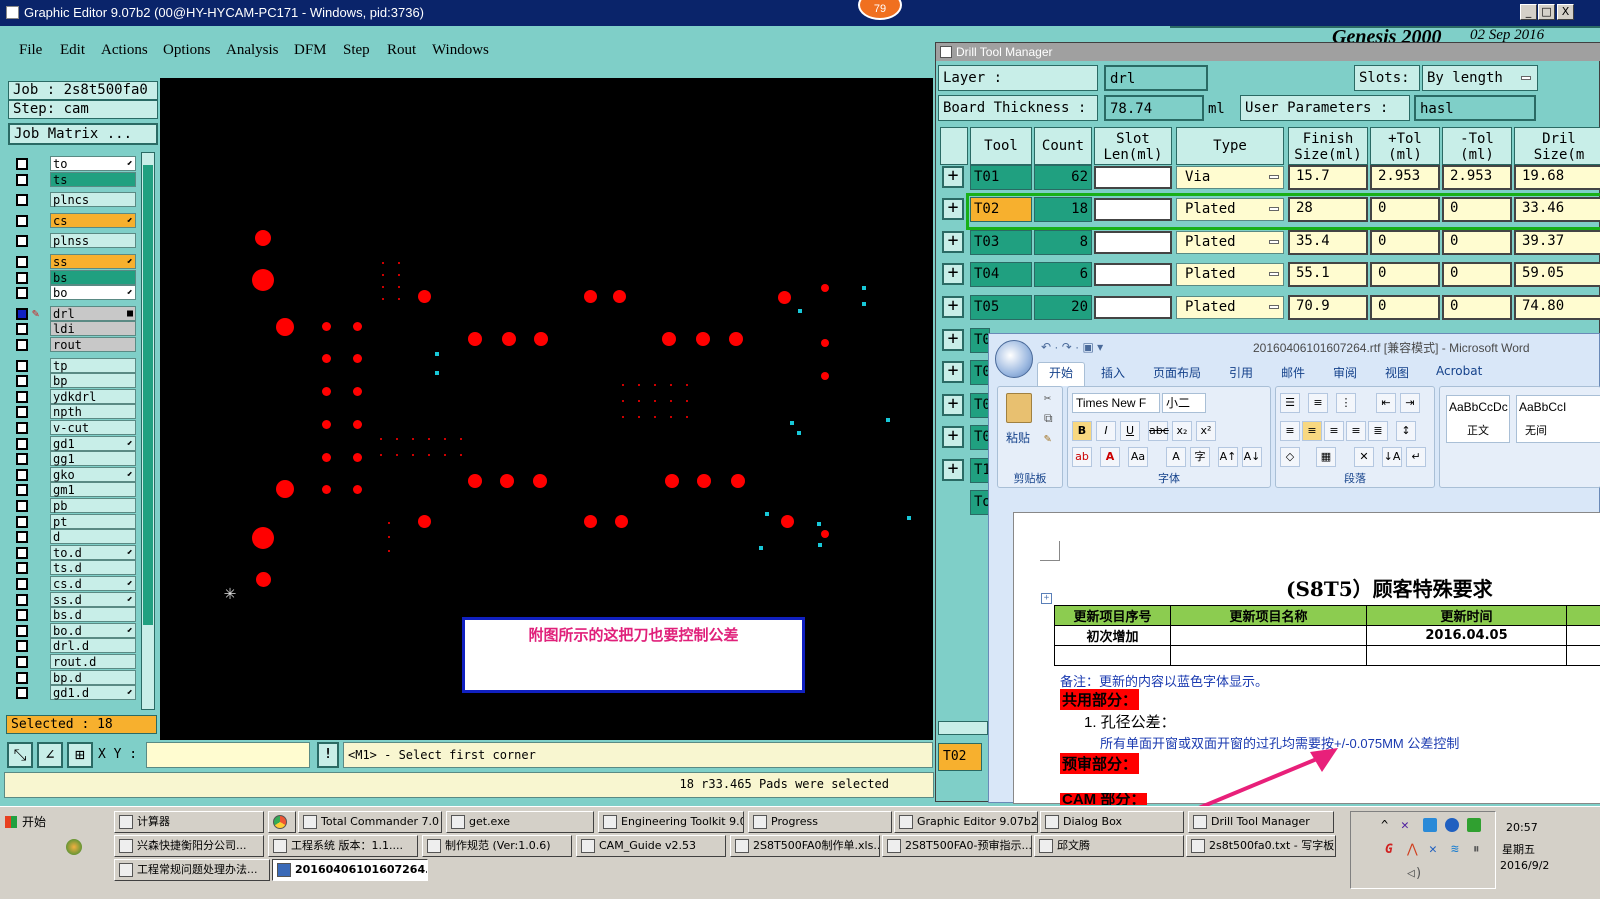 The height and width of the screenshot is (899, 1600). I want to click on align-left-icon: ≡, so click(1290, 431).